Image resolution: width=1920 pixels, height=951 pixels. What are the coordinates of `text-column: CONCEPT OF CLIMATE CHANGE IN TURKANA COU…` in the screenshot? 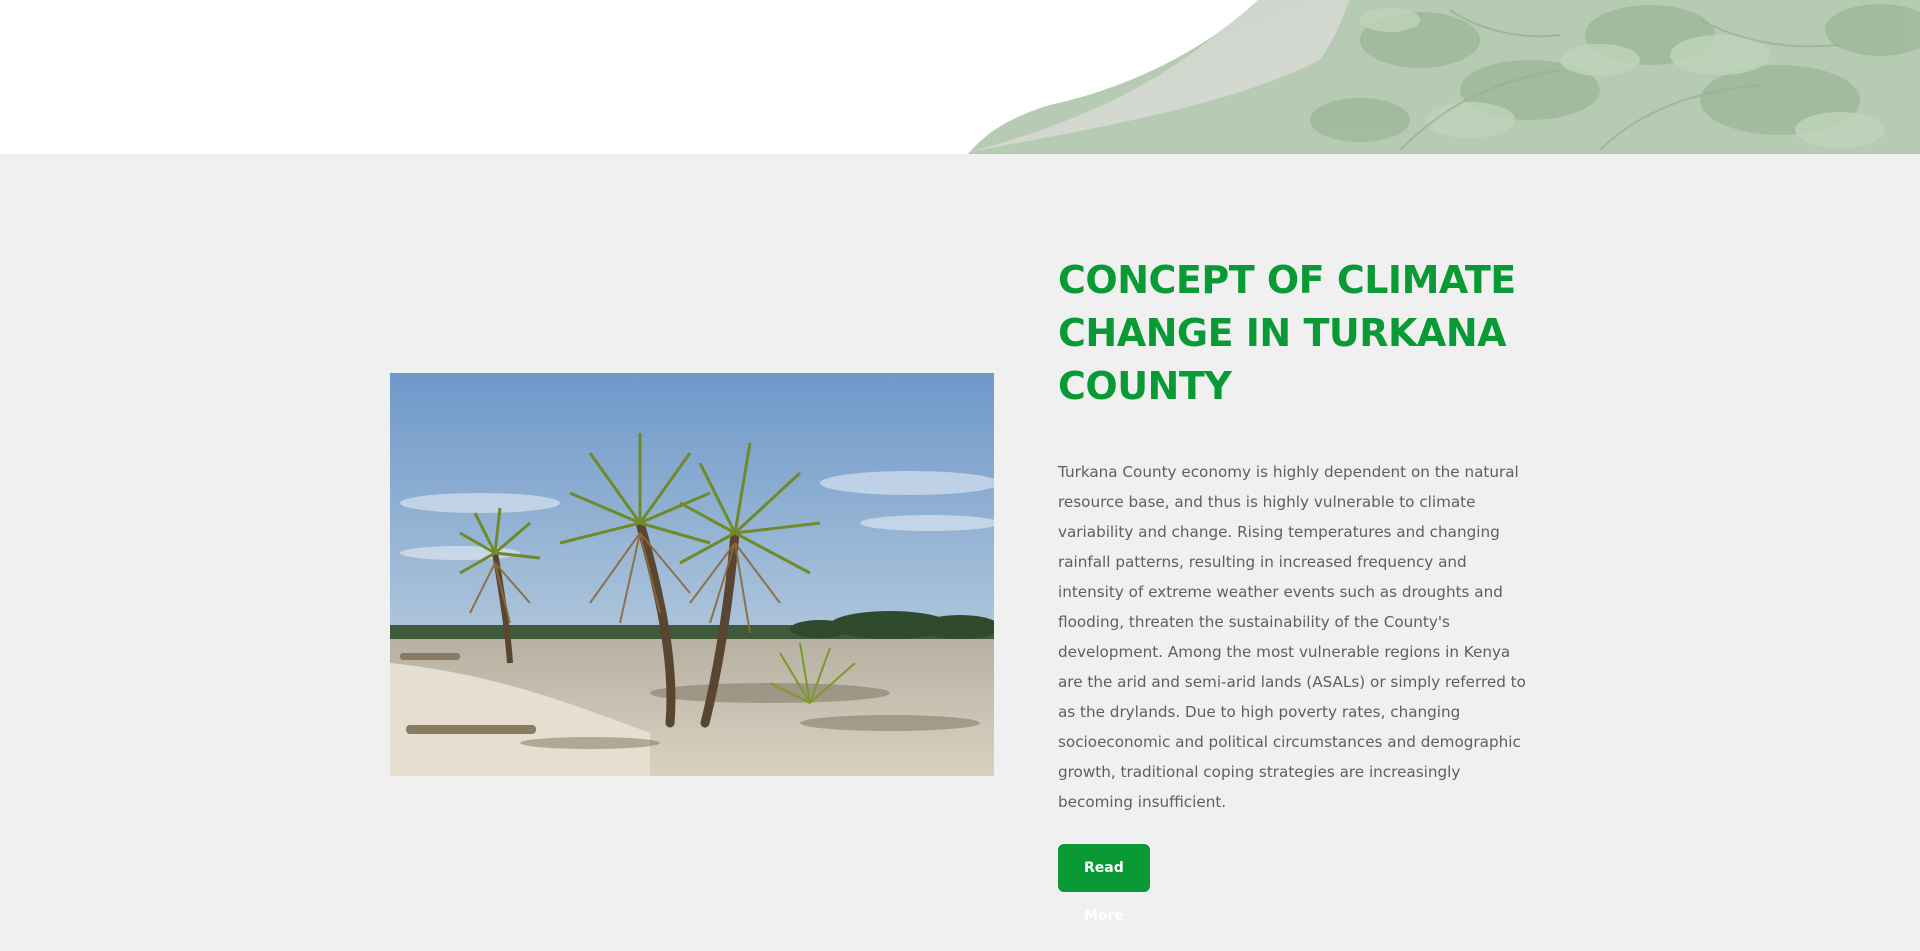 It's located at (1298, 535).